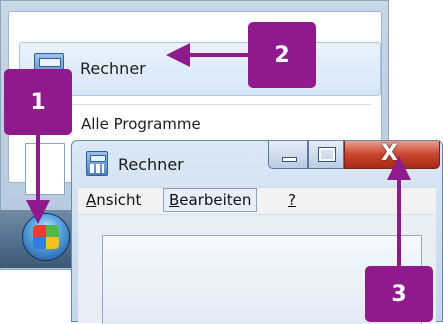  Describe the element at coordinates (119, 200) in the screenshot. I see `menu-ansicht-label: nsicht` at that location.